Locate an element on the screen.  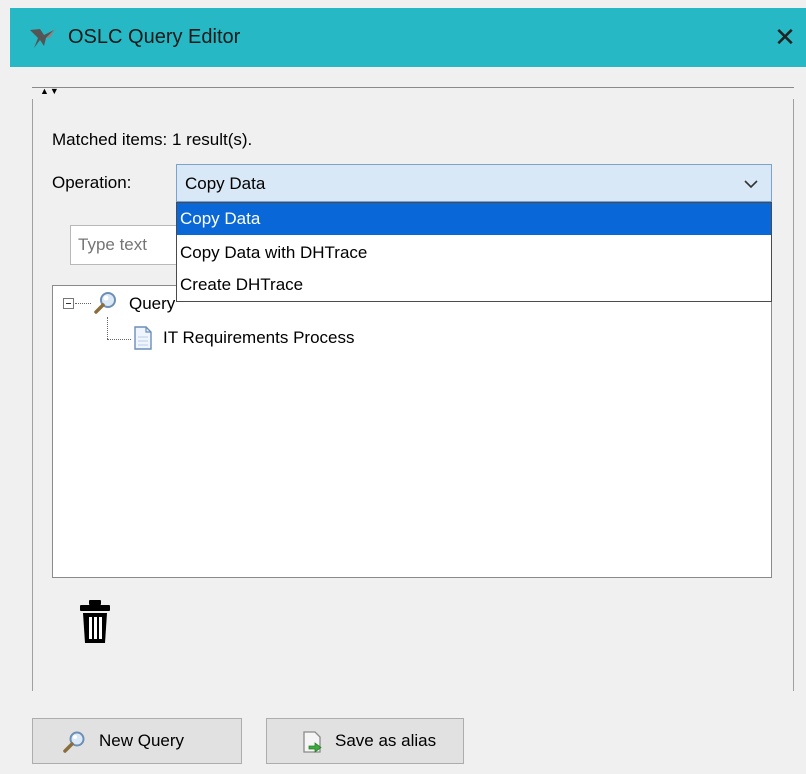
tree-root-label: Query is located at coordinates (152, 304).